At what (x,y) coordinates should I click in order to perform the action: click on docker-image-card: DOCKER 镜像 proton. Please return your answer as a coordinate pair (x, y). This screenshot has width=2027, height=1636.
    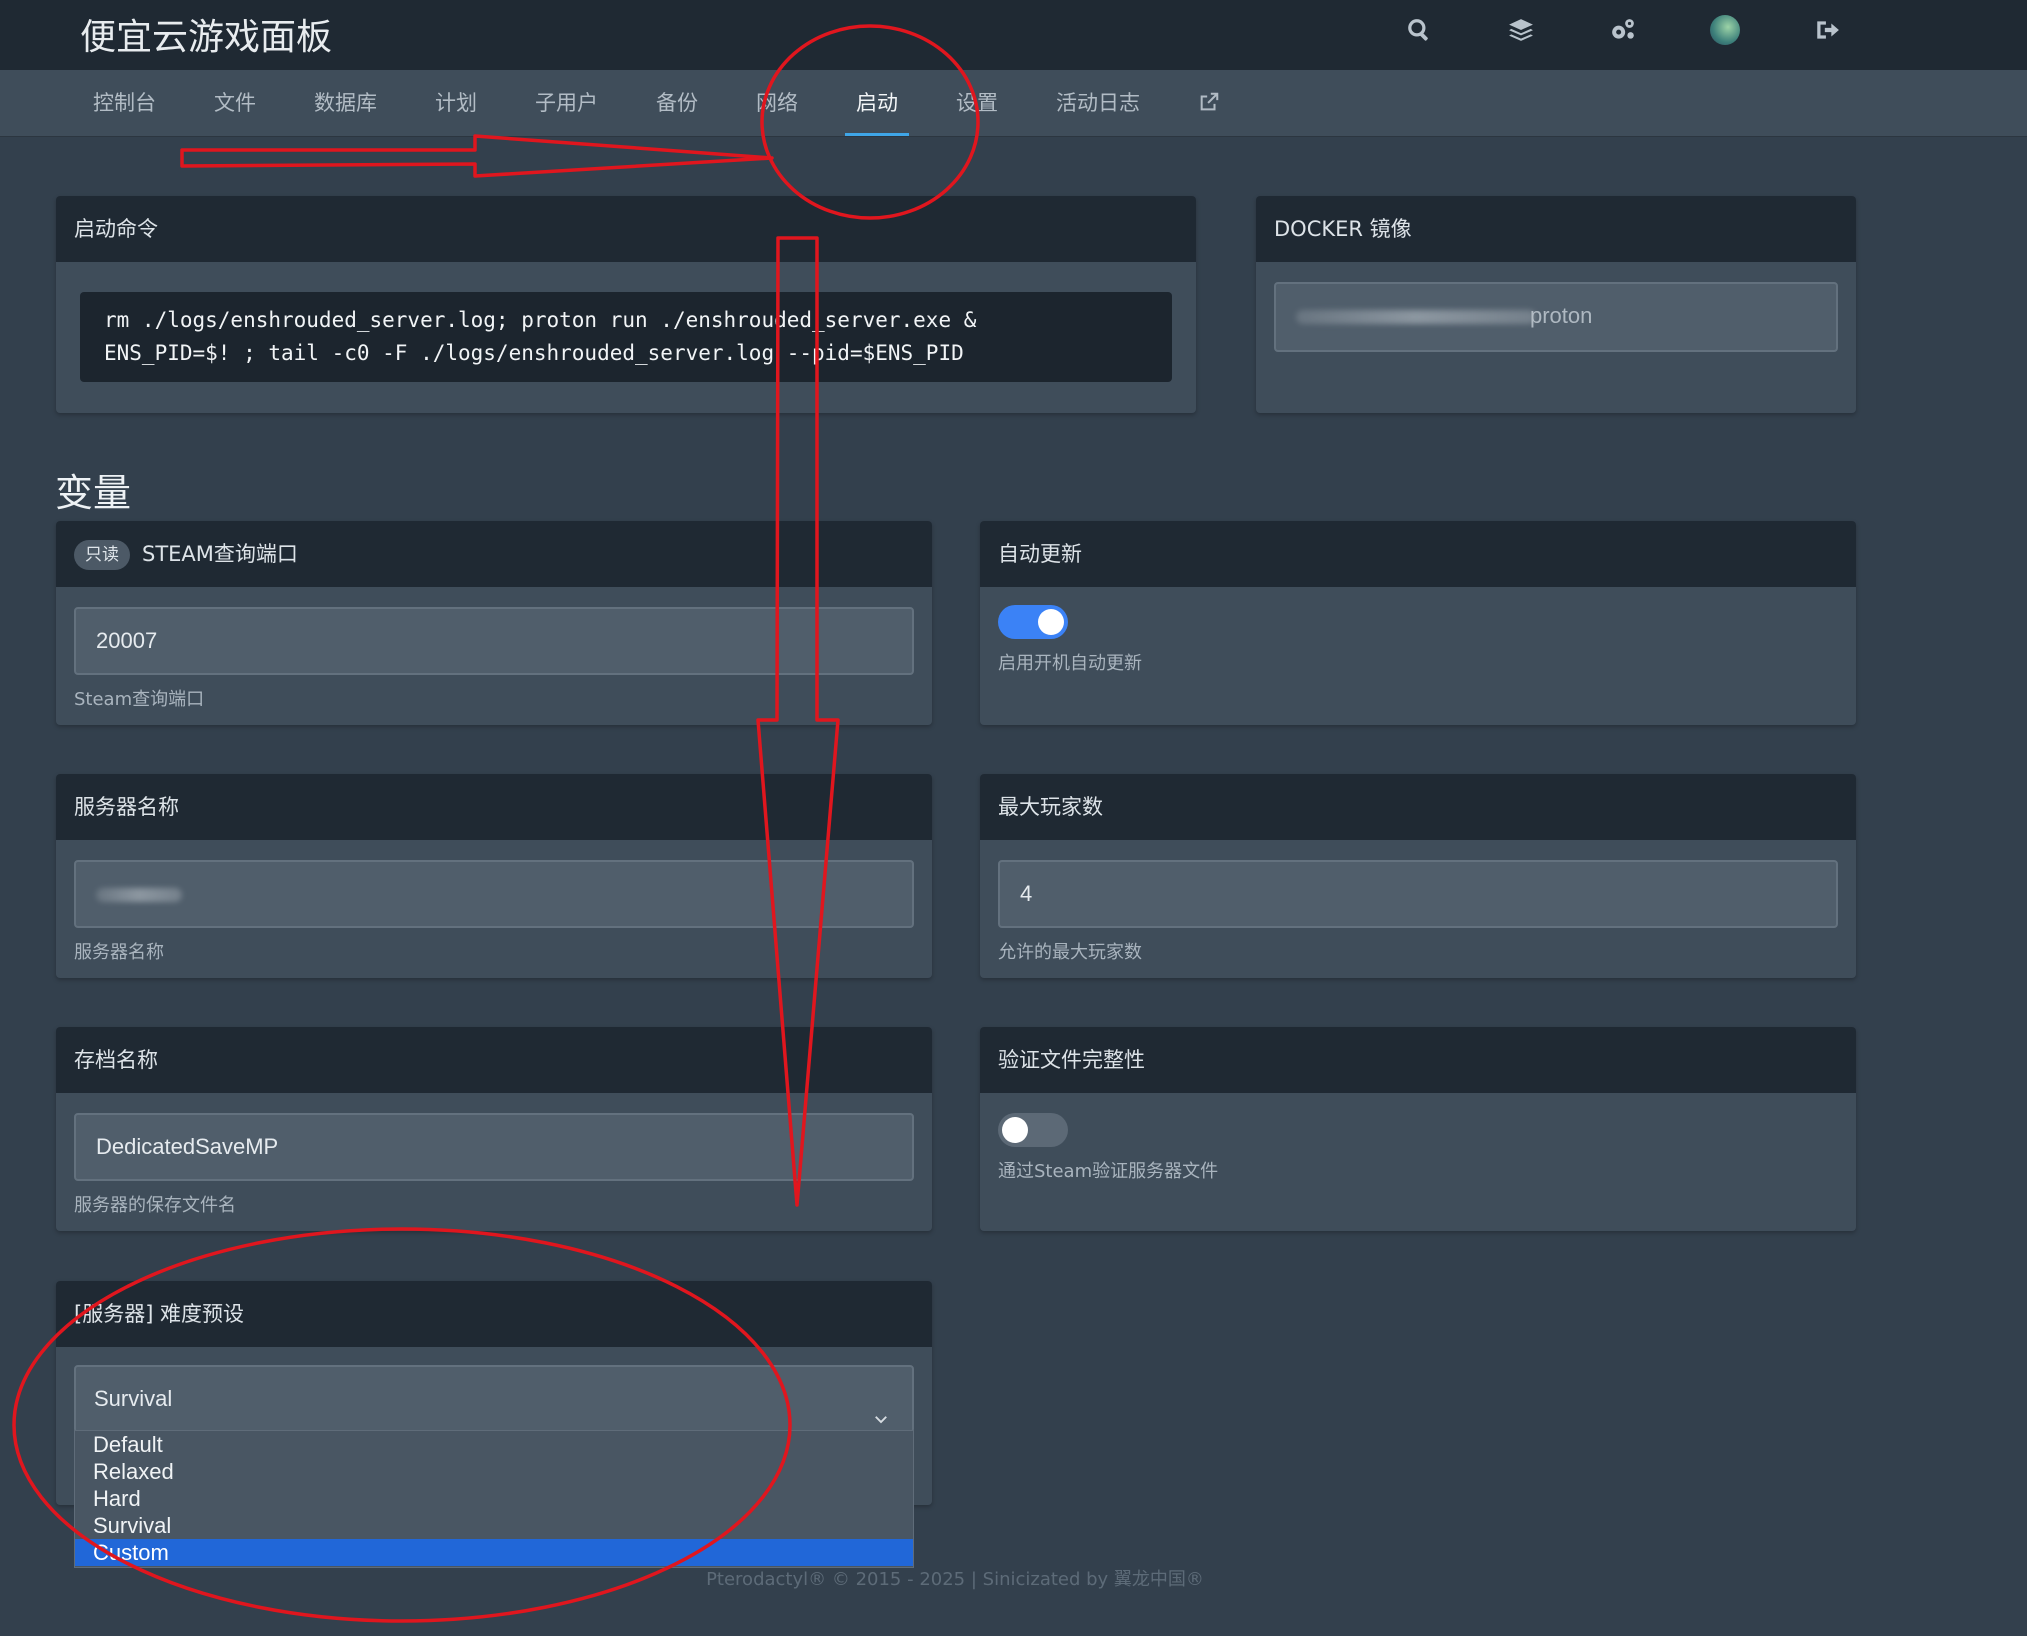
    Looking at the image, I should click on (1556, 304).